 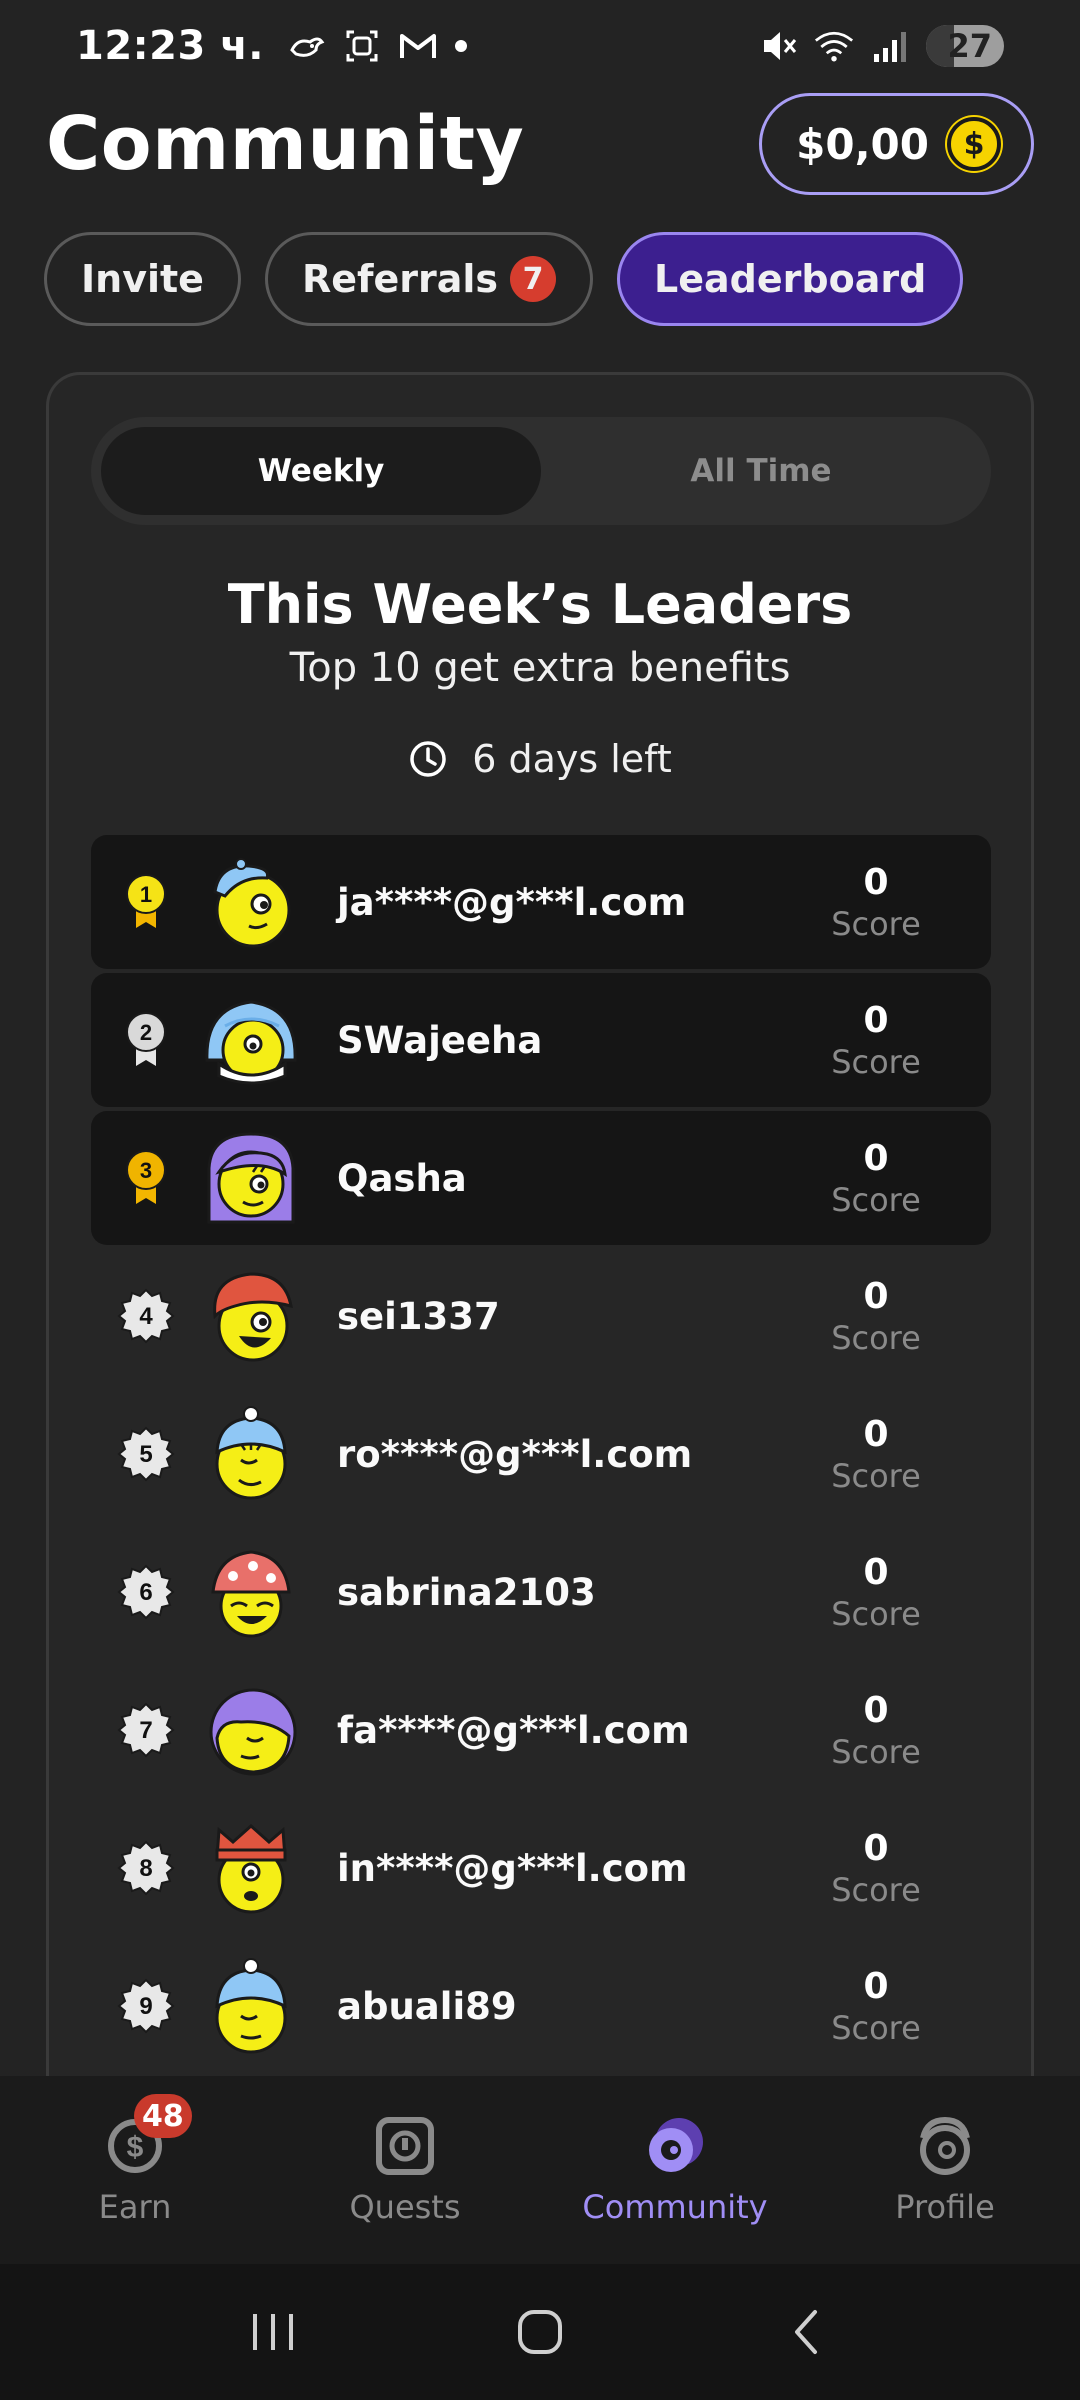 I want to click on coin-symbol: $, so click(x=974, y=144).